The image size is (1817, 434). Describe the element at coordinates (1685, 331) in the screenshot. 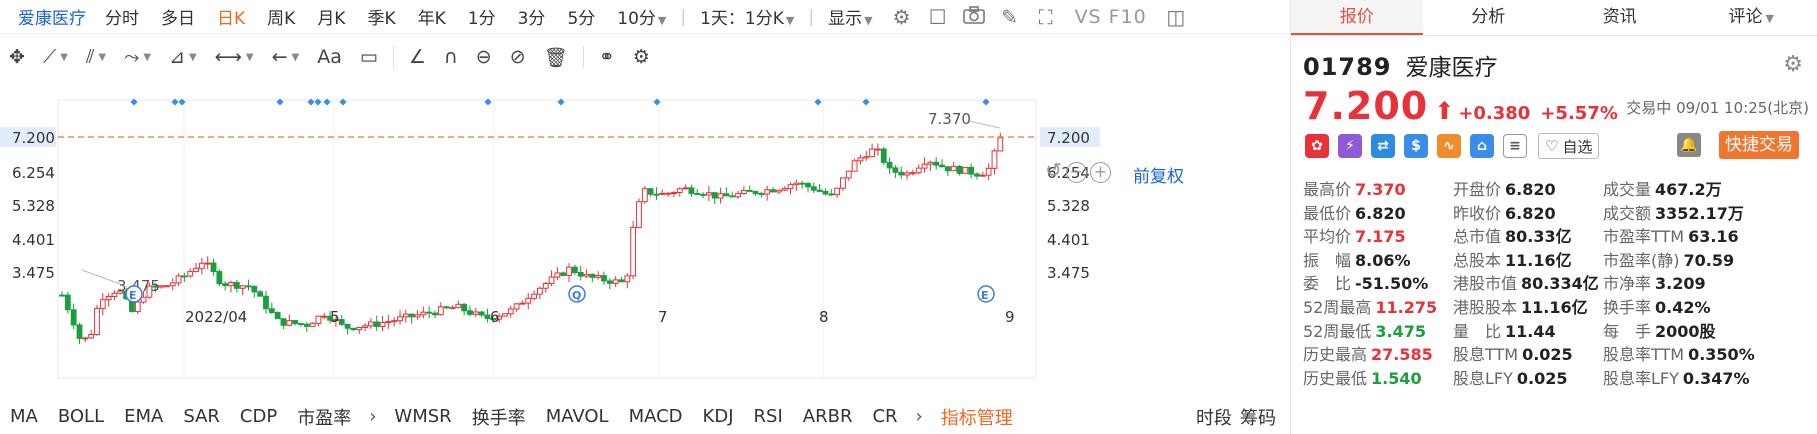

I see `quote-value: 2000股` at that location.